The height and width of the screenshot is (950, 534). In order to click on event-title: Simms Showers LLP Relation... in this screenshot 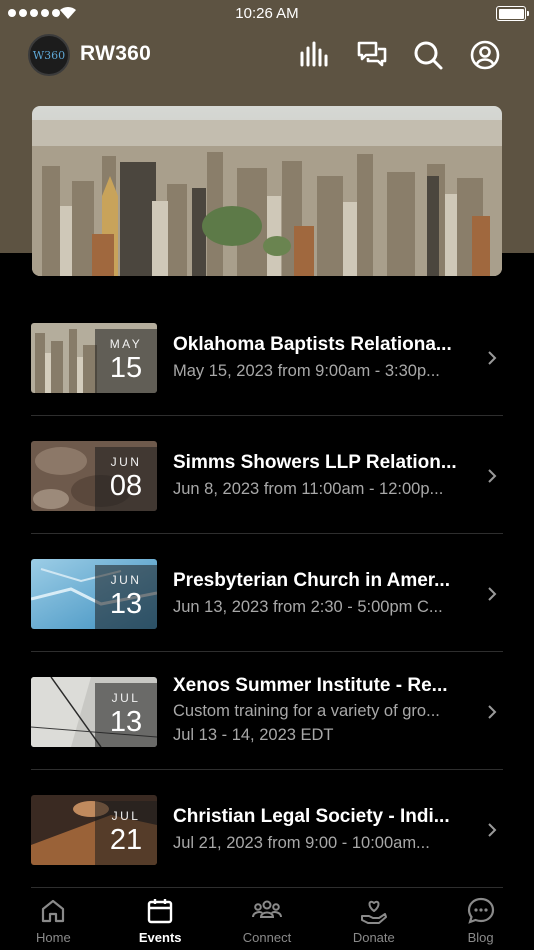, I will do `click(315, 462)`.